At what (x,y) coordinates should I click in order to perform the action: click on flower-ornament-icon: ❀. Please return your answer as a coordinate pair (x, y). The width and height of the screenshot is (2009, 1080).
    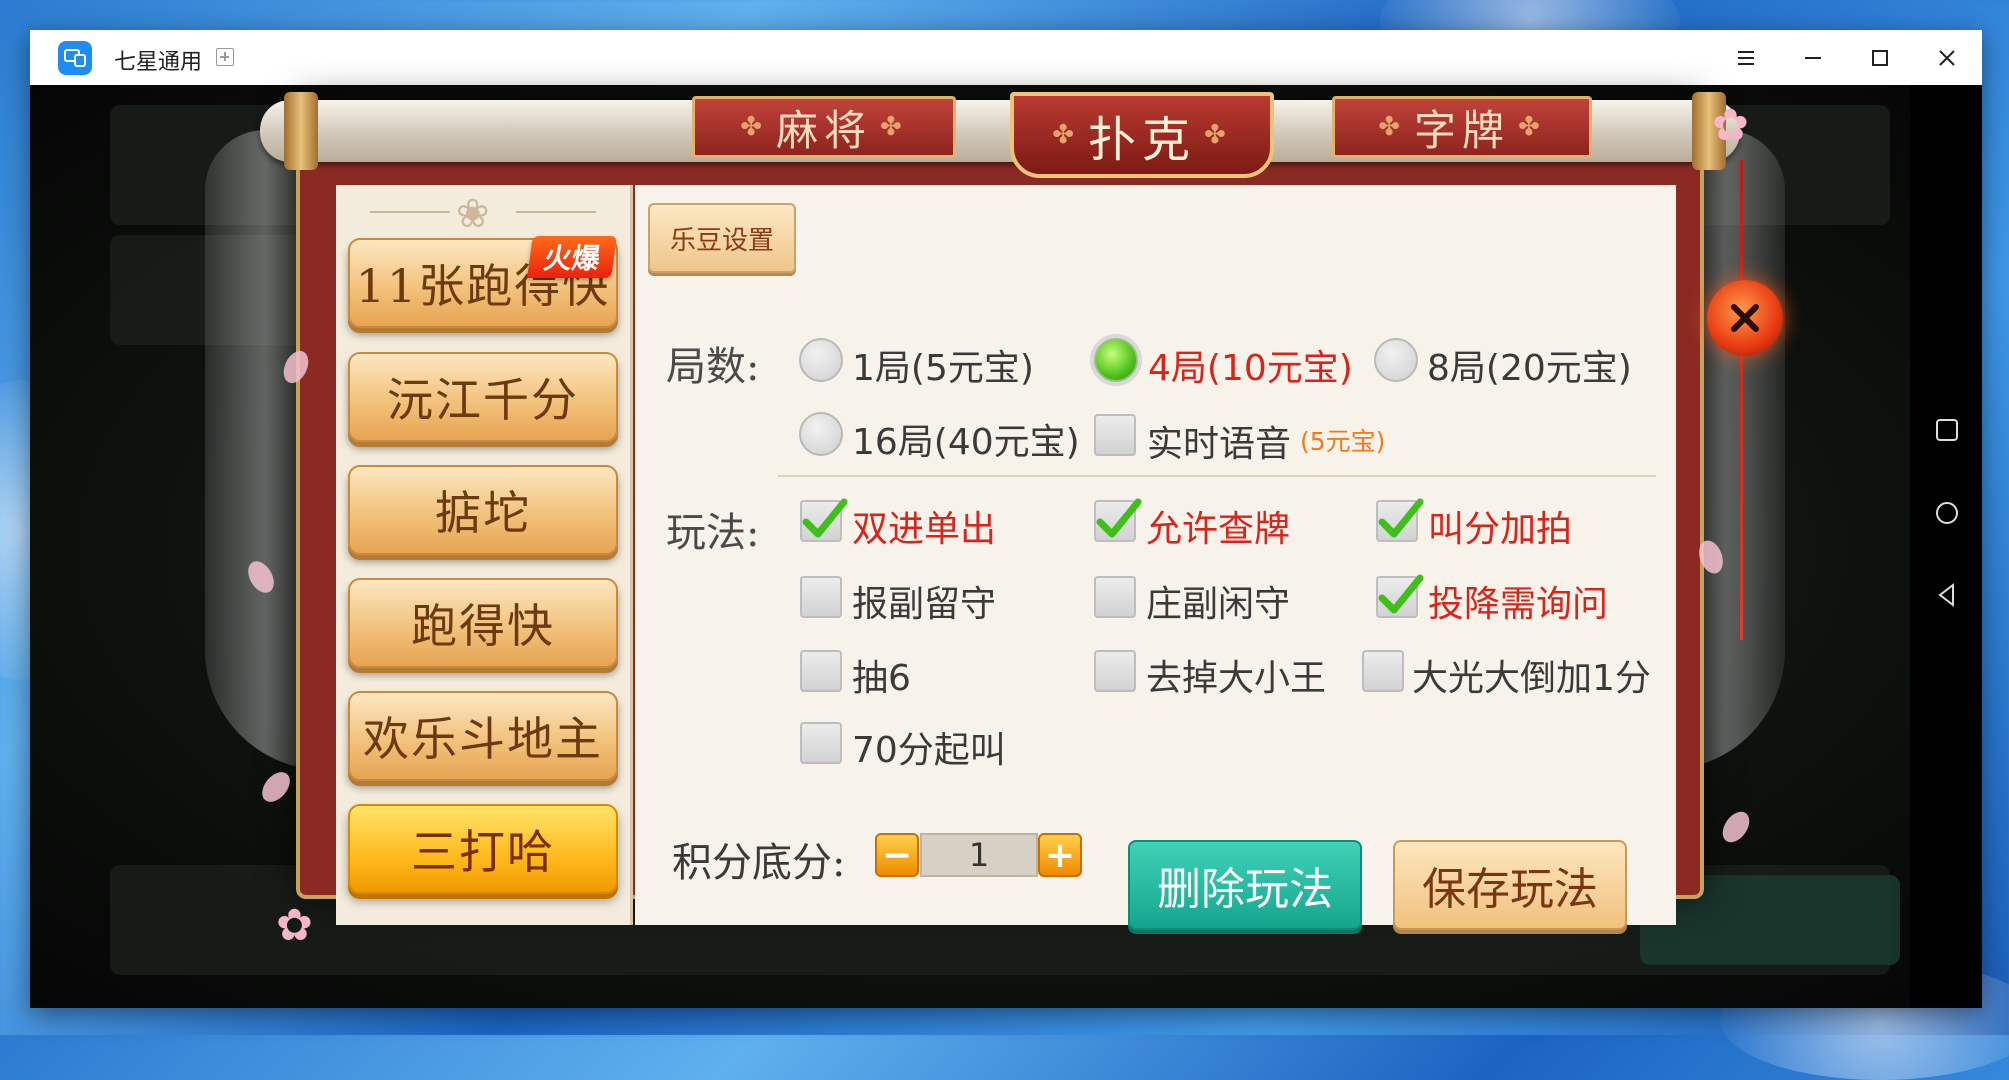
    Looking at the image, I should click on (473, 214).